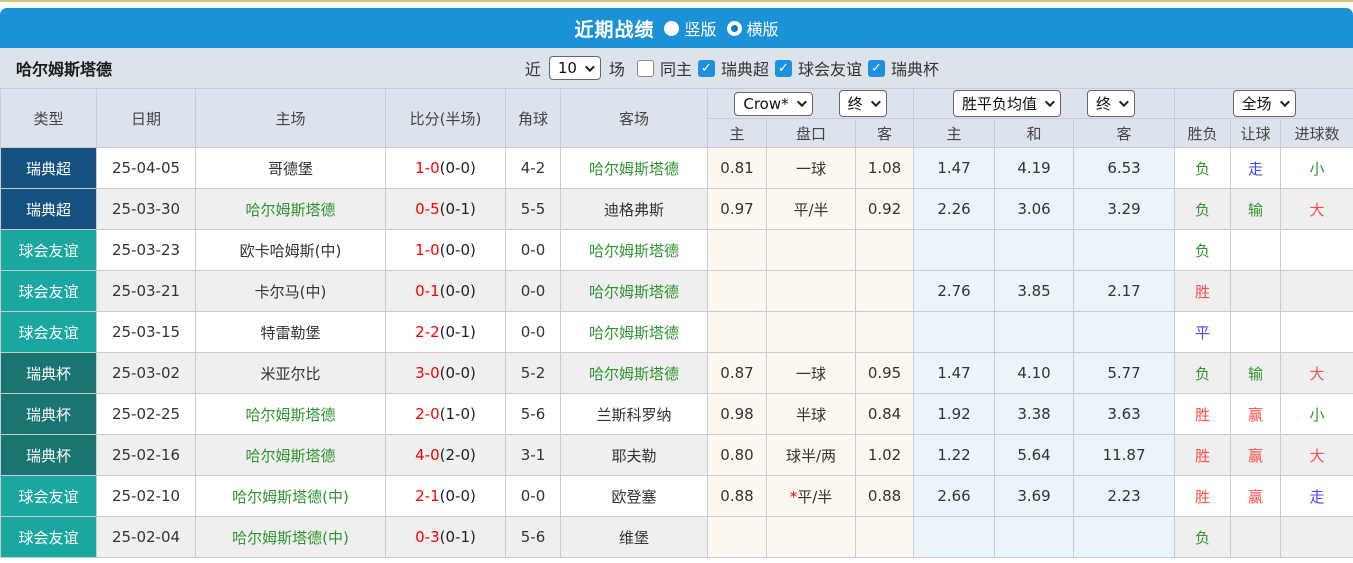 This screenshot has width=1353, height=563. What do you see at coordinates (290, 332) in the screenshot?
I see `home-team: 特雷勒堡` at bounding box center [290, 332].